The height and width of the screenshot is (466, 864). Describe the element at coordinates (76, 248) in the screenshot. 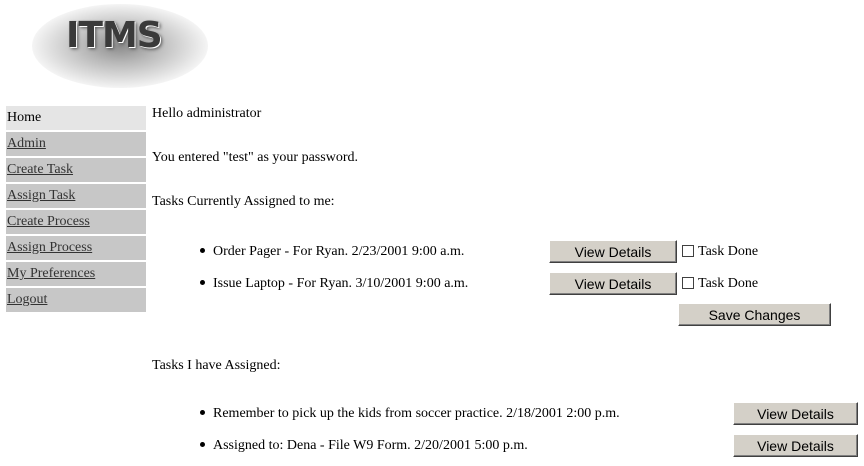

I see `sidebar-item-assign-process: Assign Process` at that location.